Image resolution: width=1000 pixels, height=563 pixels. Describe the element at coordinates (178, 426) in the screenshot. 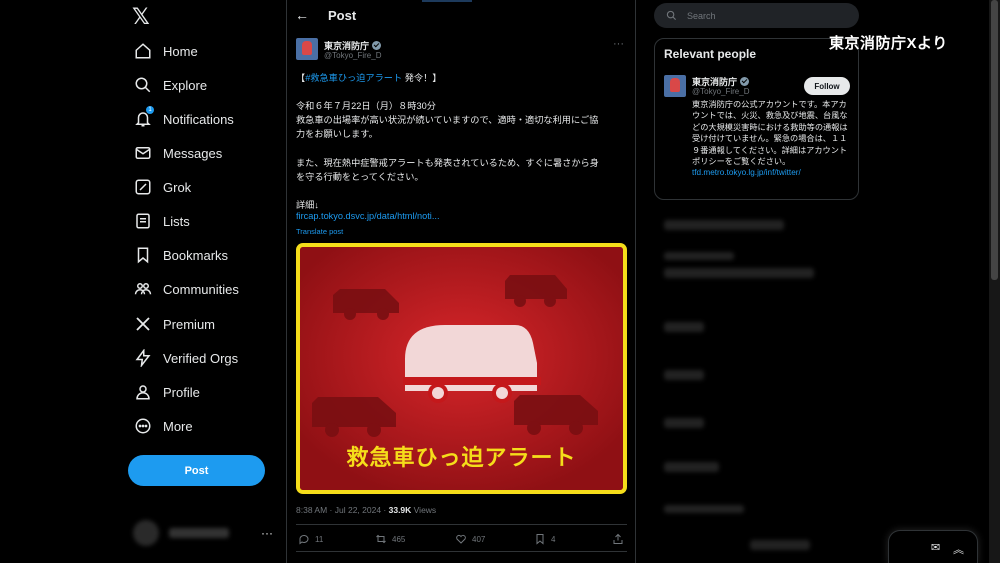

I see `nav-more-label: More` at that location.